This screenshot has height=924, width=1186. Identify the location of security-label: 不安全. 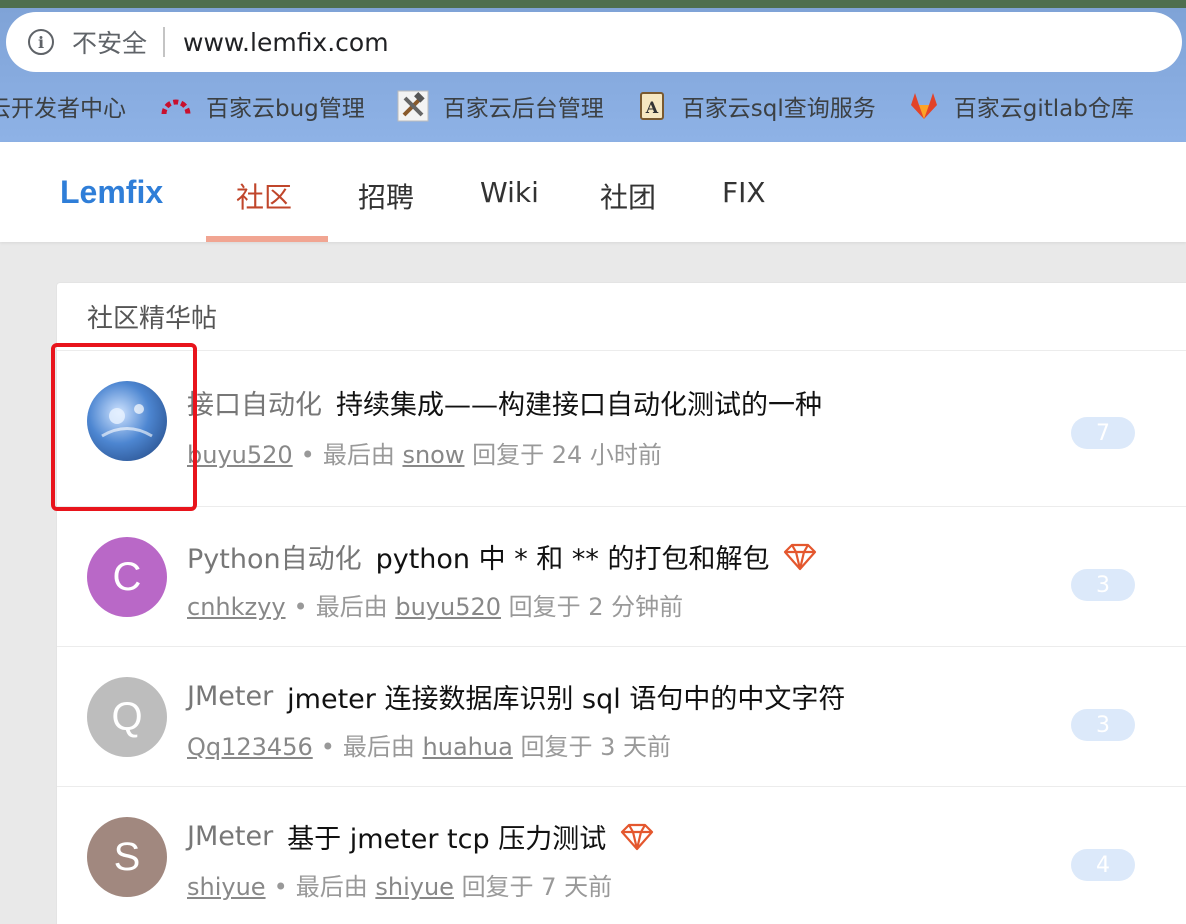
(109, 42).